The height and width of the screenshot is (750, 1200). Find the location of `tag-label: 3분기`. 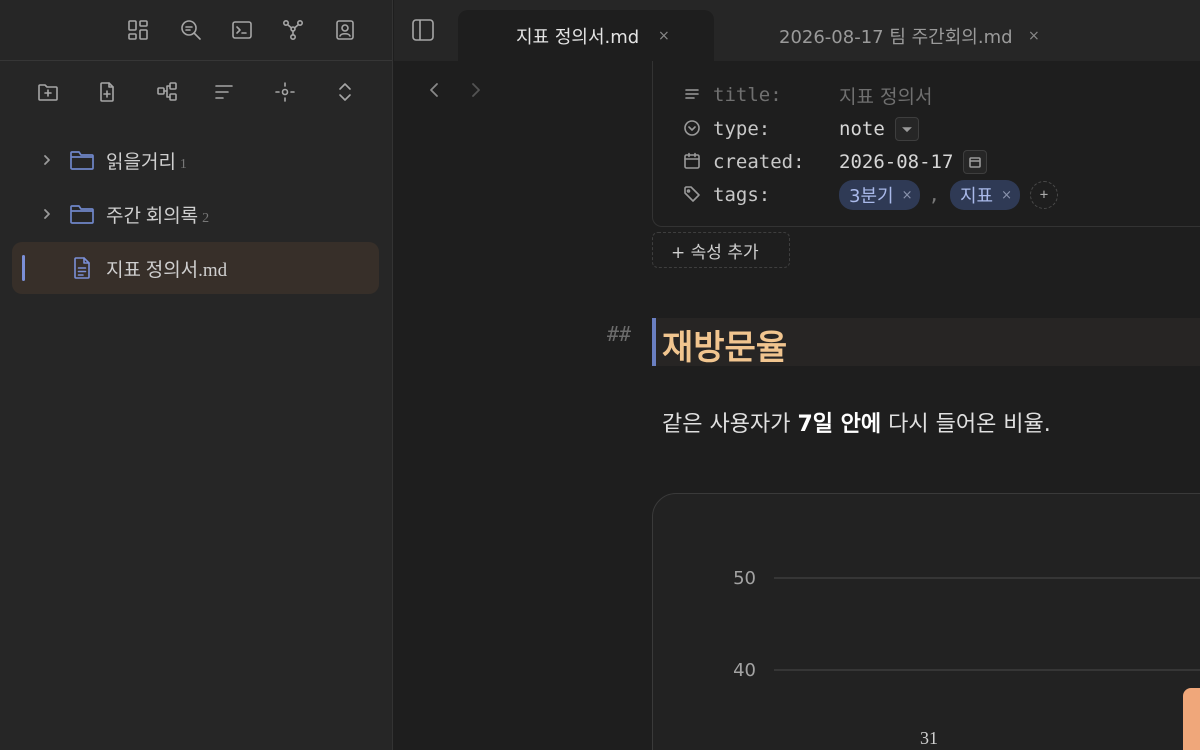

tag-label: 3분기 is located at coordinates (871, 196).